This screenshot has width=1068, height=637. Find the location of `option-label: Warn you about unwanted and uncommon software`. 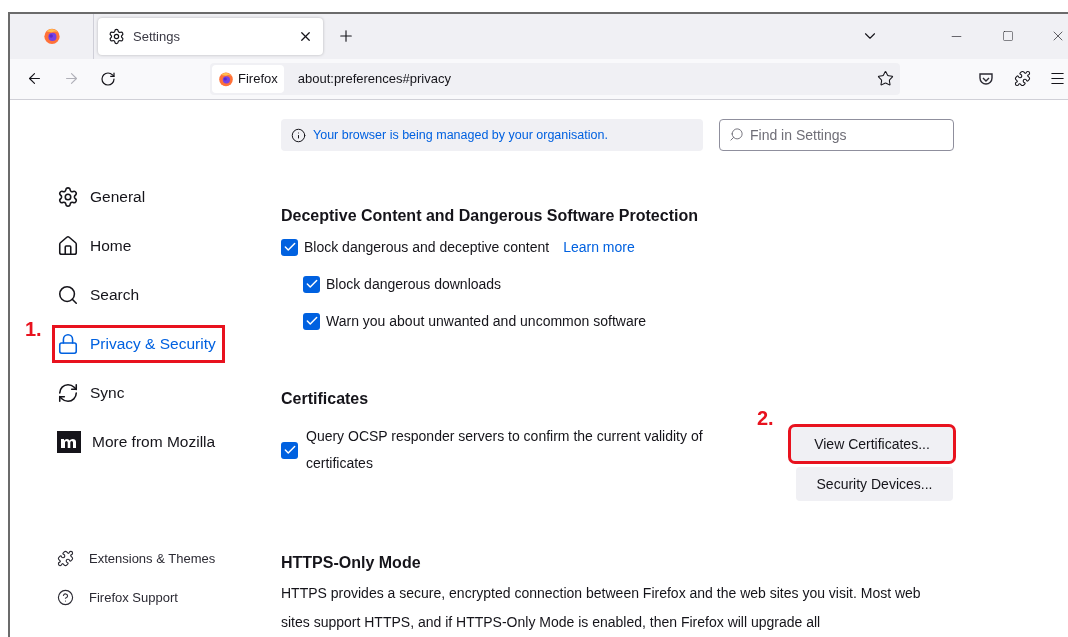

option-label: Warn you about unwanted and uncommon software is located at coordinates (486, 321).